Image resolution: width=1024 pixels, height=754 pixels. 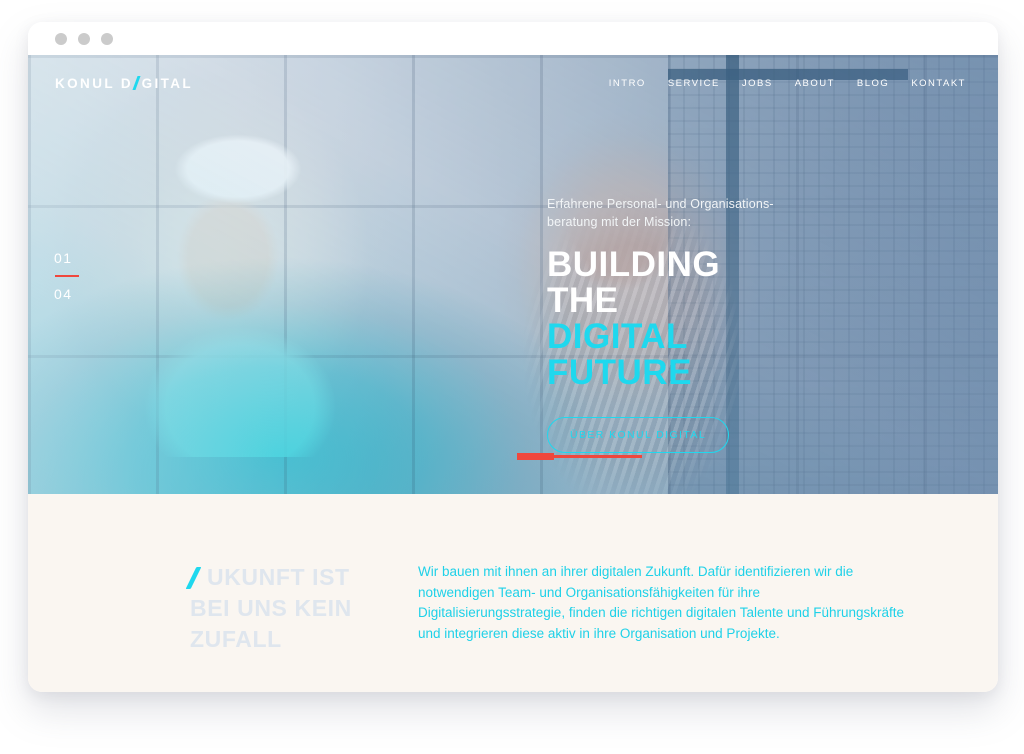 I want to click on nav-item-about: ABOUT, so click(x=815, y=83).